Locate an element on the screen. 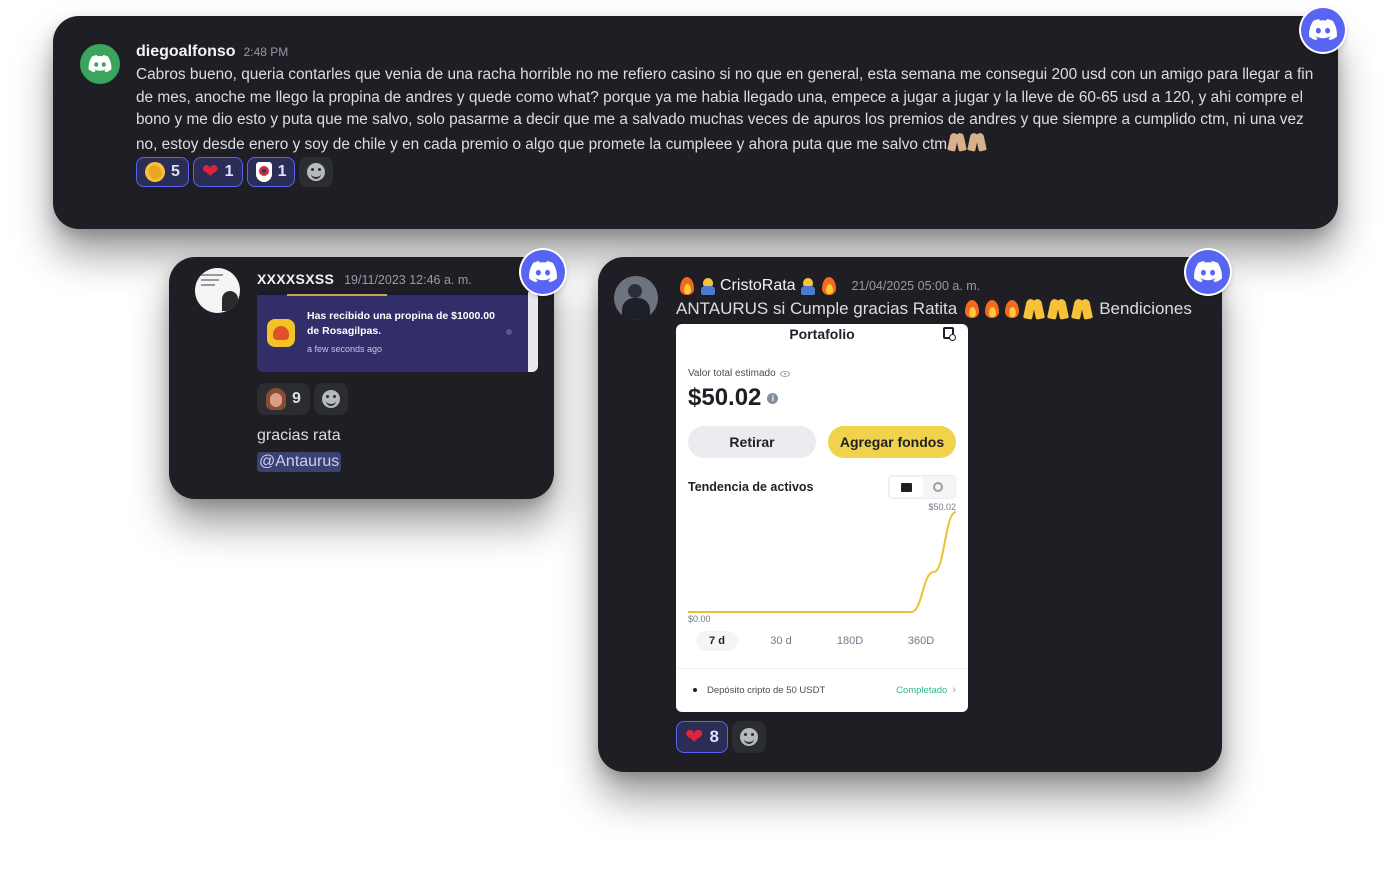 This screenshot has width=1391, height=870. person-face-icon is located at coordinates (276, 399).